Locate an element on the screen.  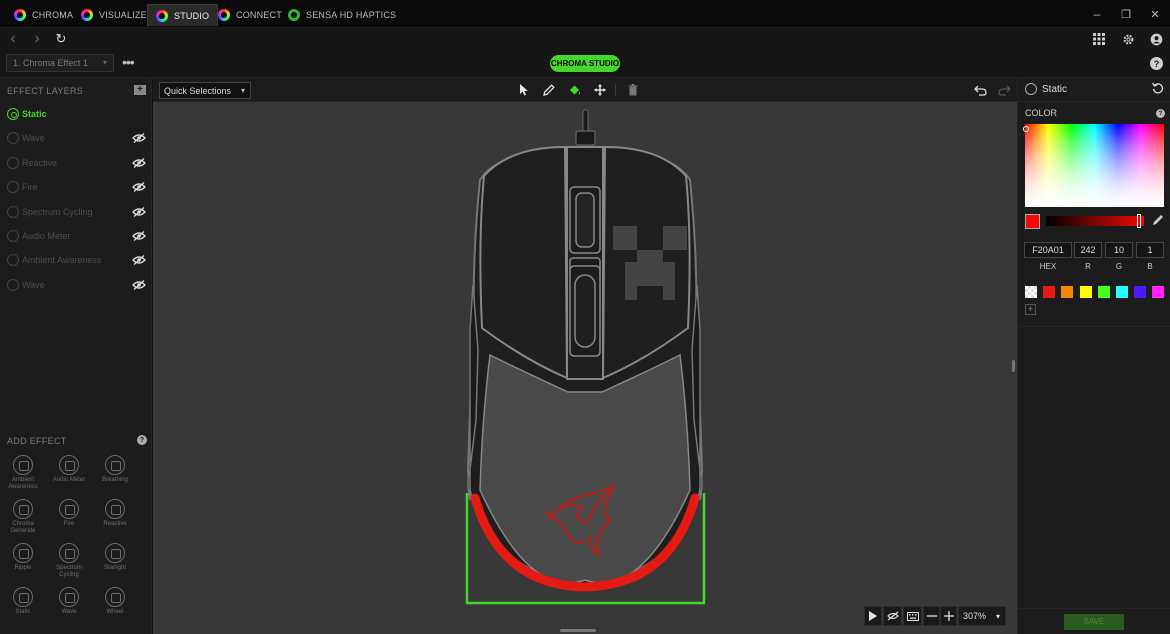
tab-haptics-label: SENSA HD HAPTICS is located at coordinates (351, 15).